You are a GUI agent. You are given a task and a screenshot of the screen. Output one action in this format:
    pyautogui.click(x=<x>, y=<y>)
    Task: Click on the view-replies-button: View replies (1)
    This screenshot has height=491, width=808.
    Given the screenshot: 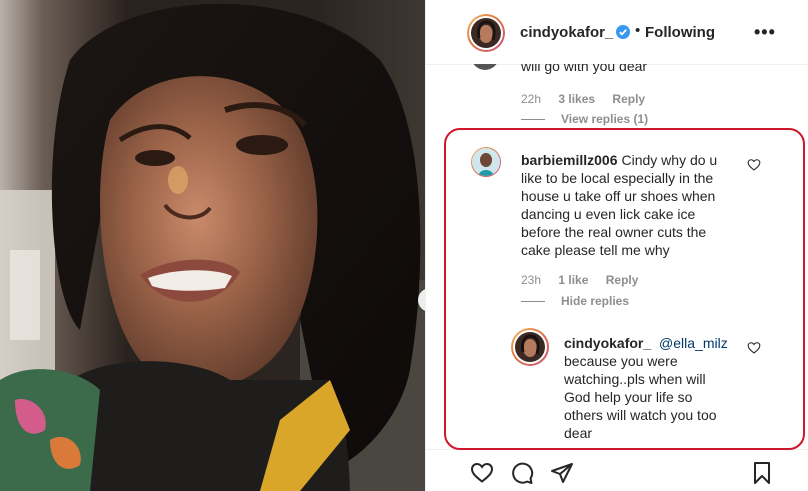 What is the action you would take?
    pyautogui.click(x=584, y=119)
    